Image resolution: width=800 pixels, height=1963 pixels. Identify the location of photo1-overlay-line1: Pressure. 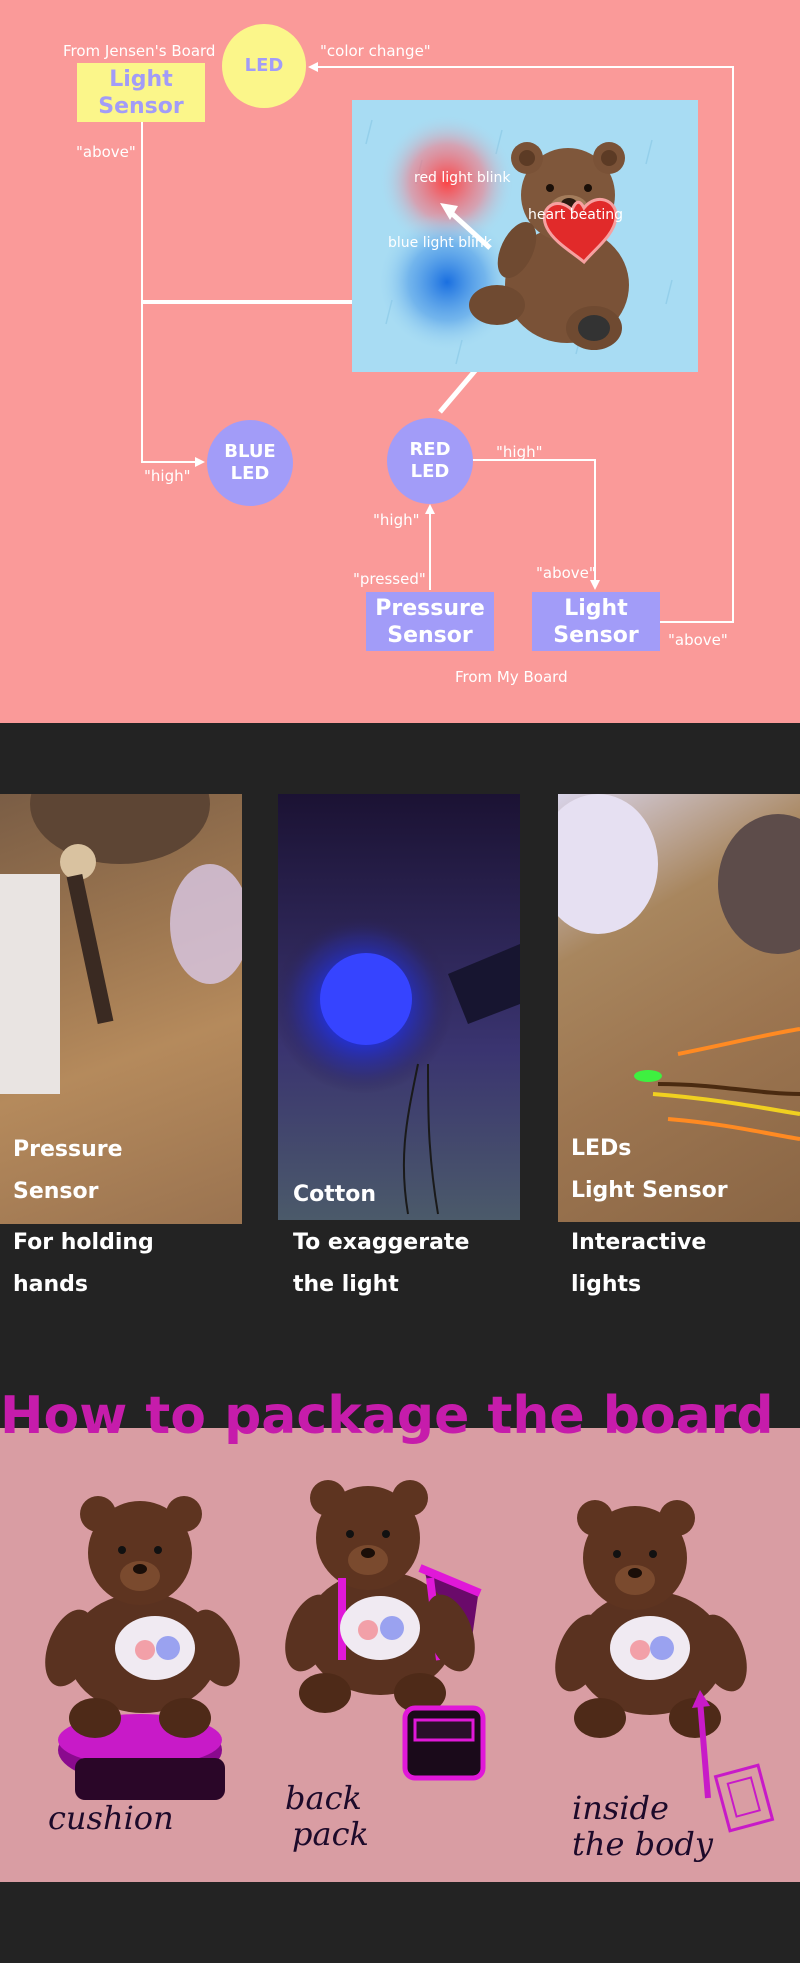
(68, 1149).